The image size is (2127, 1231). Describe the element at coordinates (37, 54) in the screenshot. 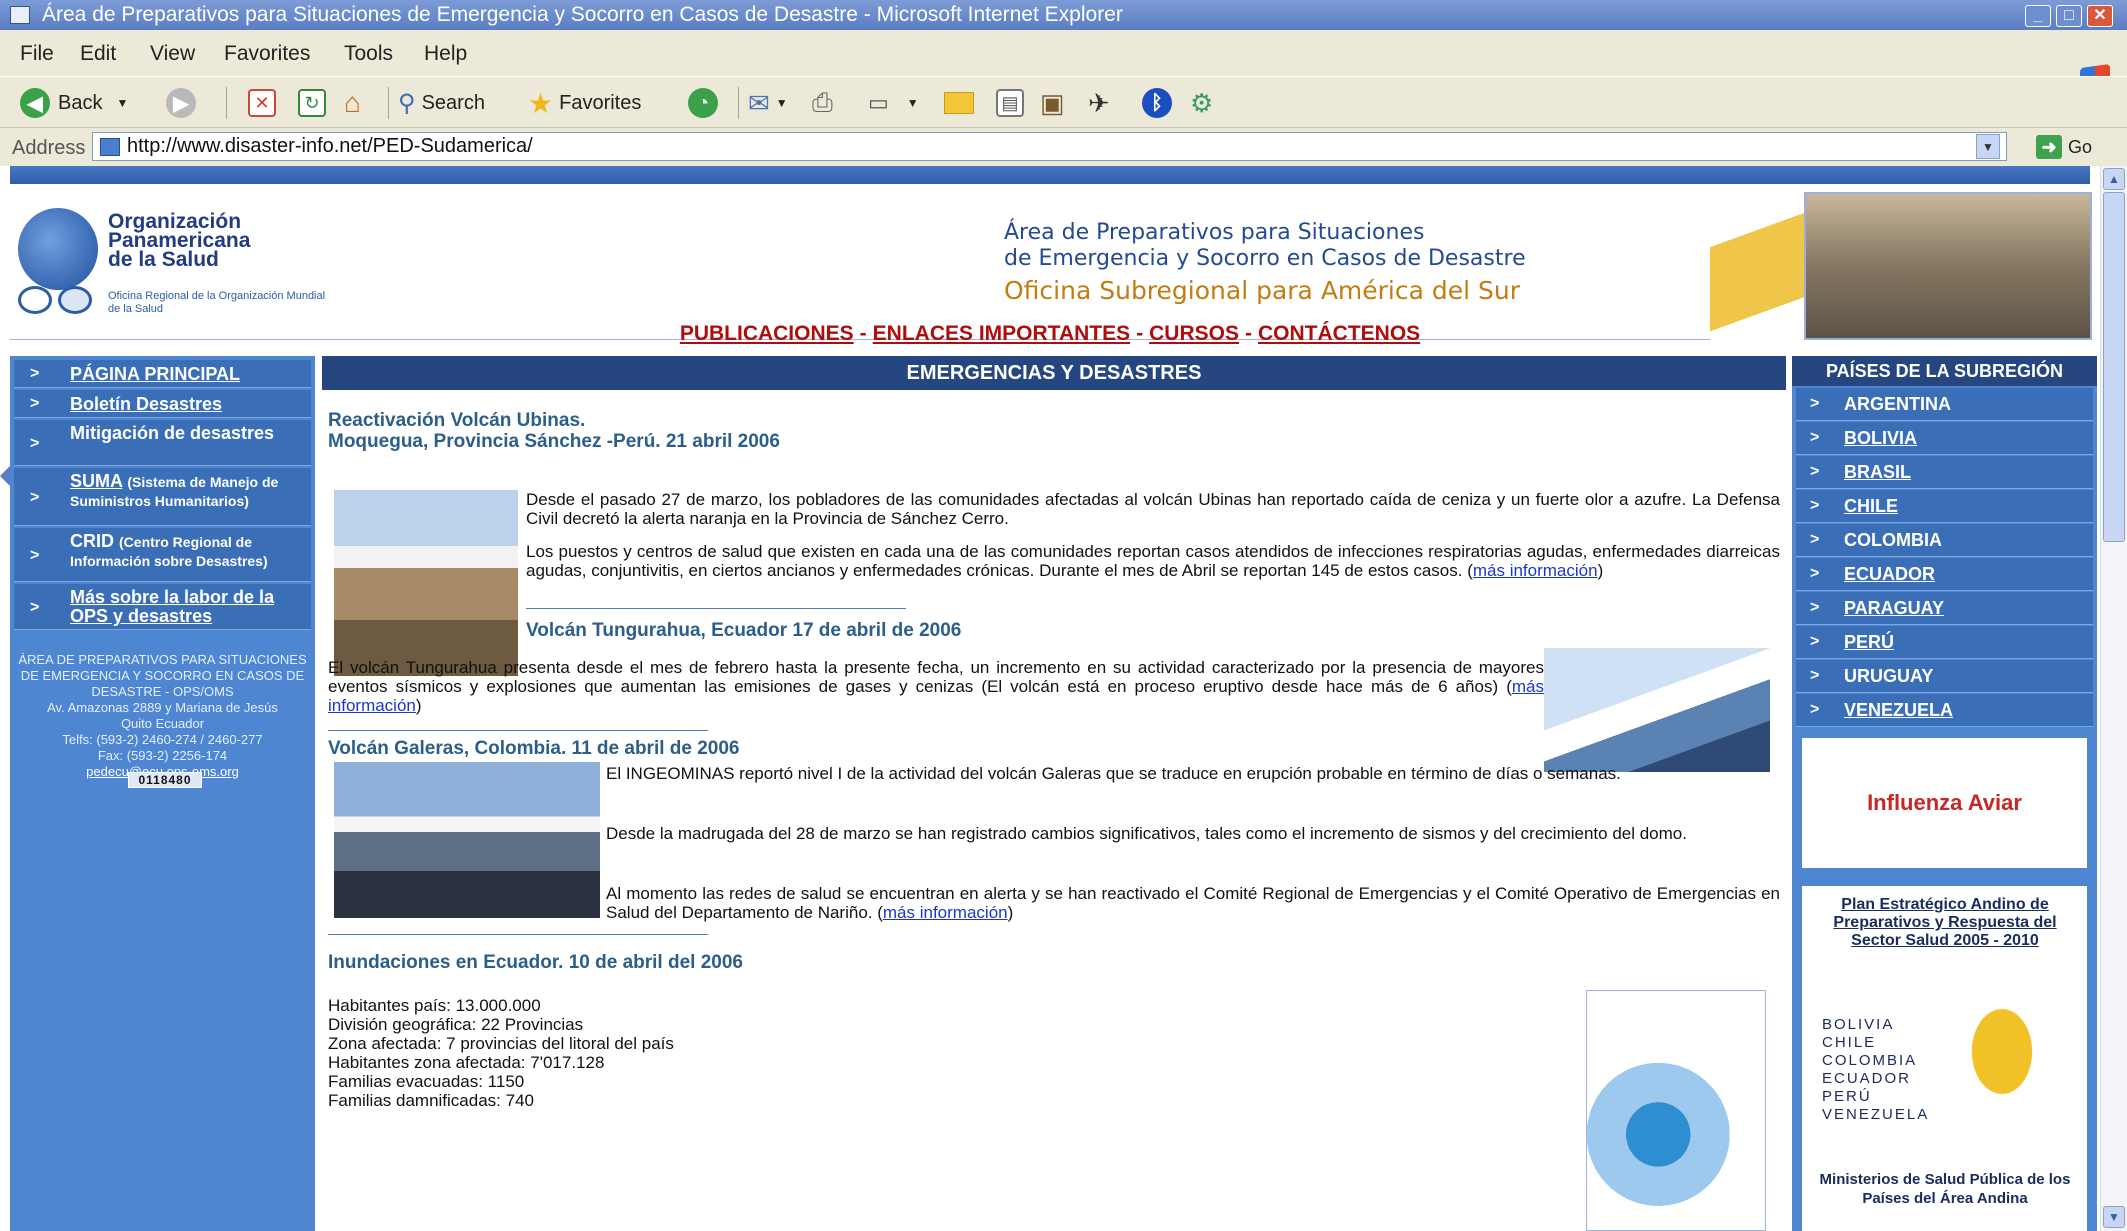

I see `menu-file: File` at that location.